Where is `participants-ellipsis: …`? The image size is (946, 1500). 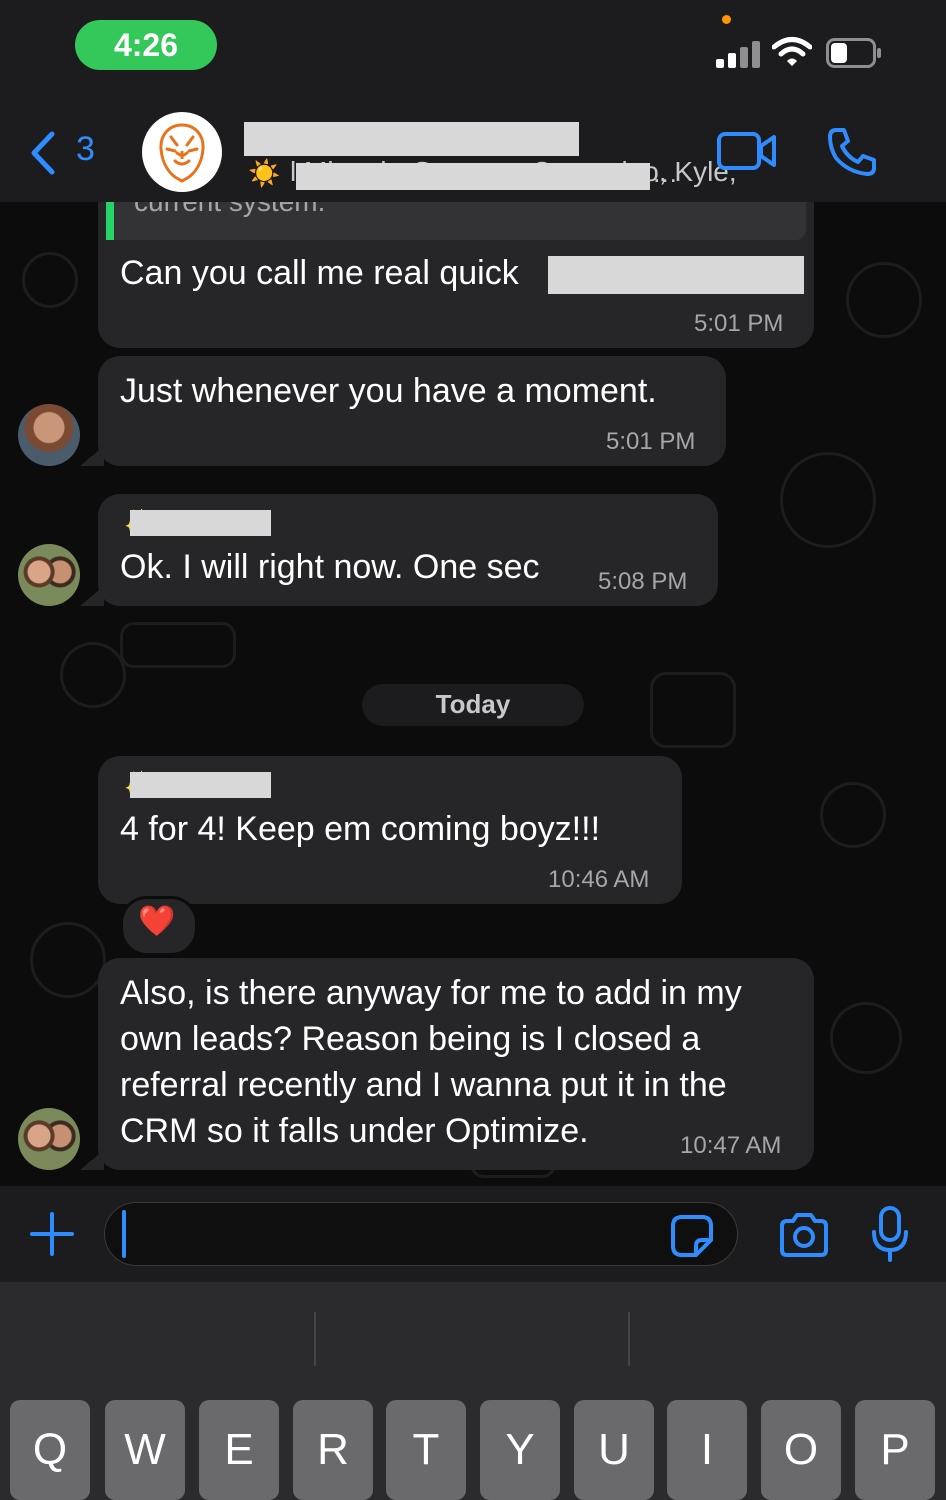
participants-ellipsis: … is located at coordinates (665, 173).